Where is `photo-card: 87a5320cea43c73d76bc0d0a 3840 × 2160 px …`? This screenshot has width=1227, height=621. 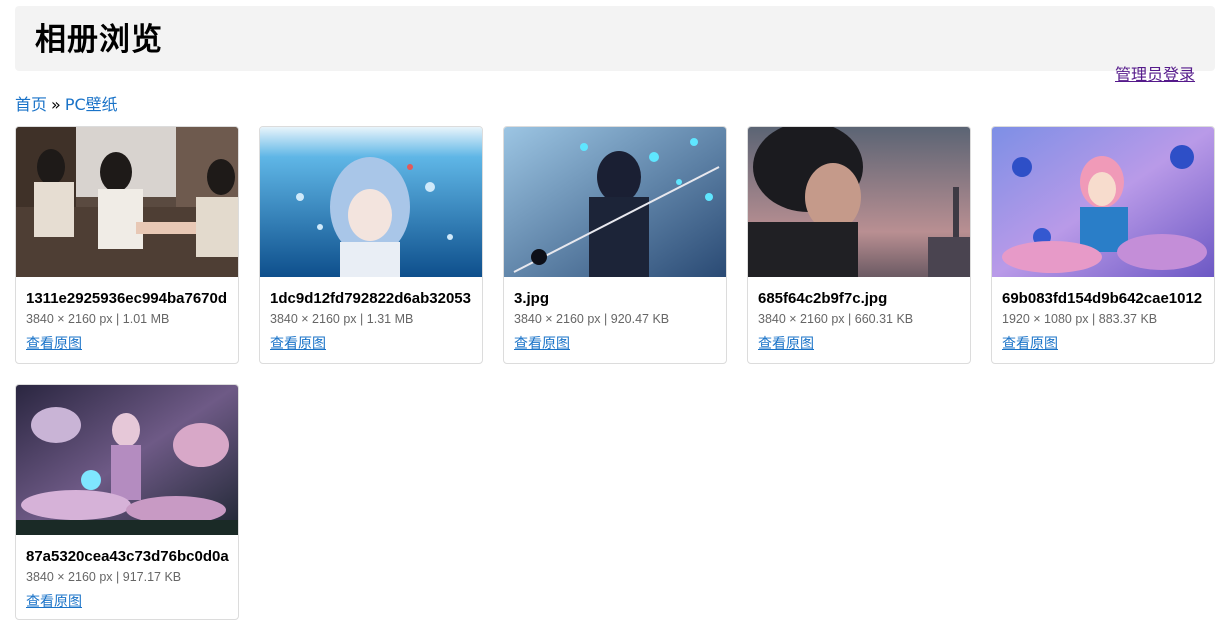
photo-card: 87a5320cea43c73d76bc0d0a 3840 × 2160 px … is located at coordinates (127, 502).